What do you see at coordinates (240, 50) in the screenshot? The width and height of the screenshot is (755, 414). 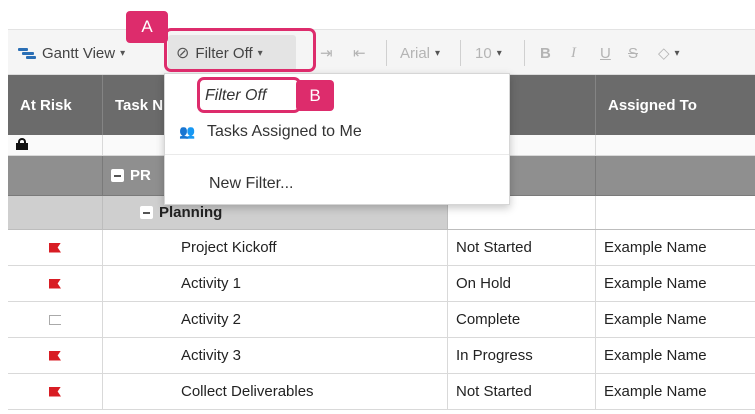 I see `callout-a-highlight` at bounding box center [240, 50].